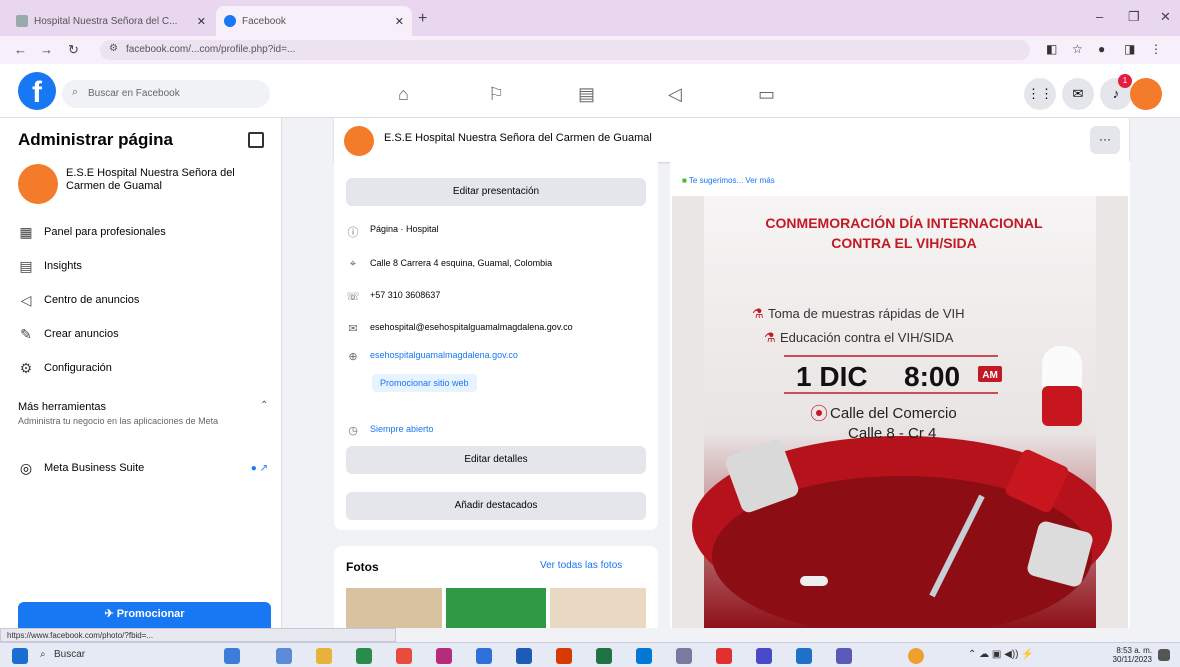 The height and width of the screenshot is (667, 1180). What do you see at coordinates (1134, 17) in the screenshot?
I see `maximize-button: ❐` at bounding box center [1134, 17].